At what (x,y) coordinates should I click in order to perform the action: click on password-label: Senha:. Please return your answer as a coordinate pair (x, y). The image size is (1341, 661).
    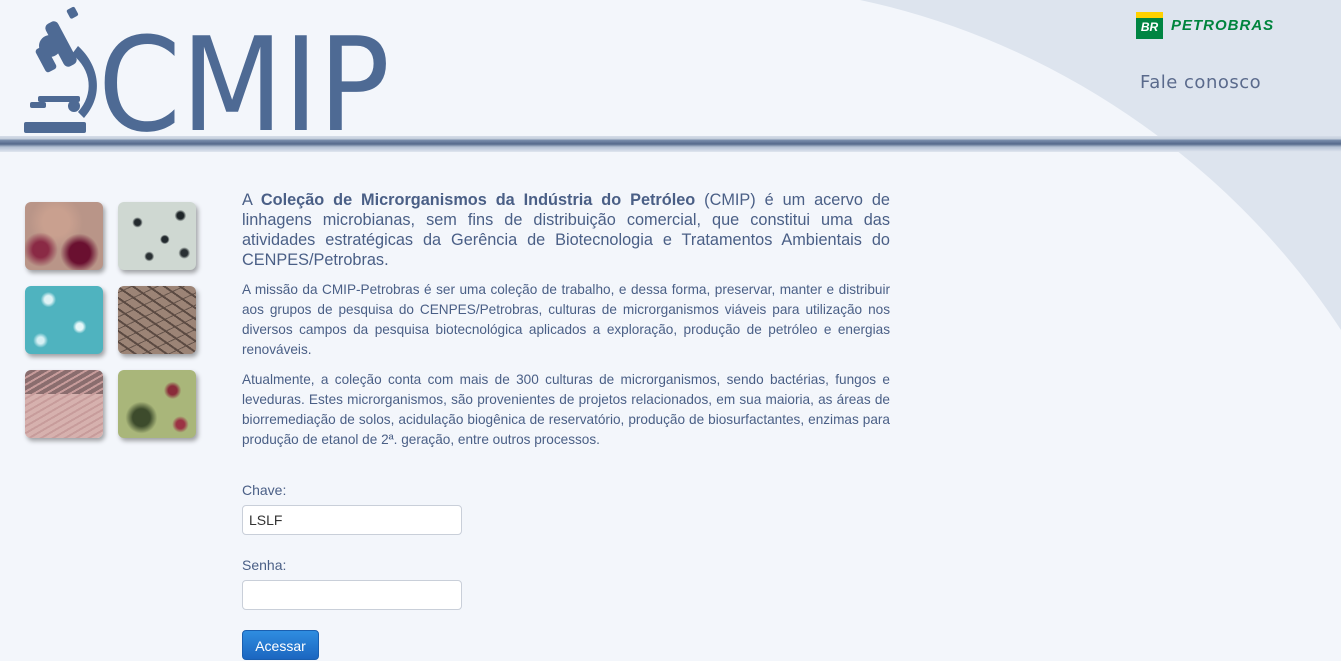
    Looking at the image, I should click on (264, 565).